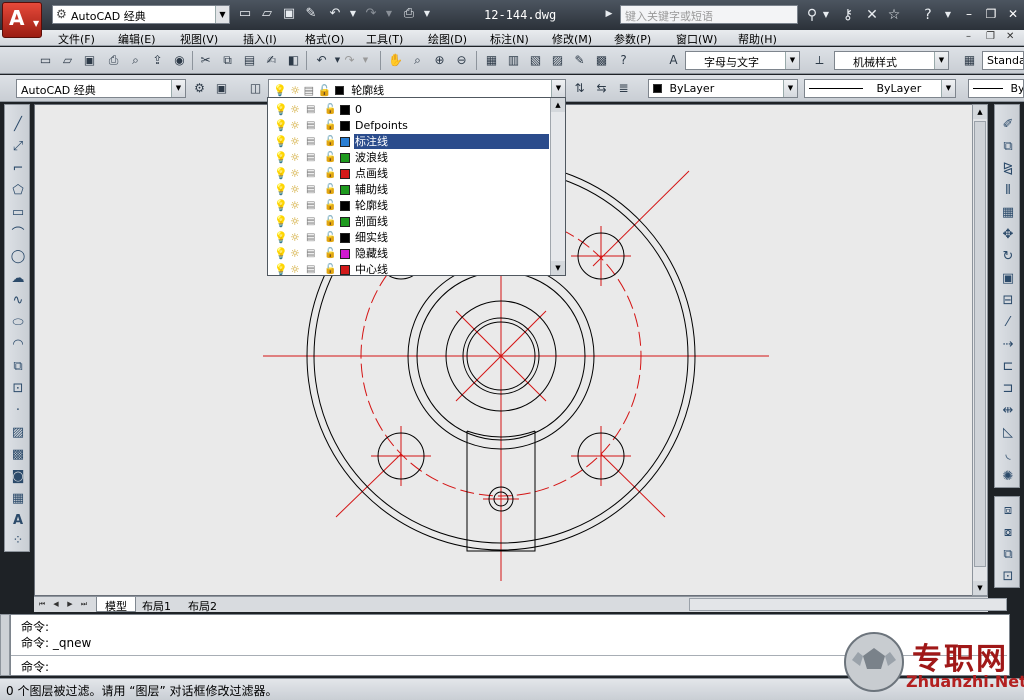  I want to click on revision-cloud-icon: ☁, so click(18, 279).